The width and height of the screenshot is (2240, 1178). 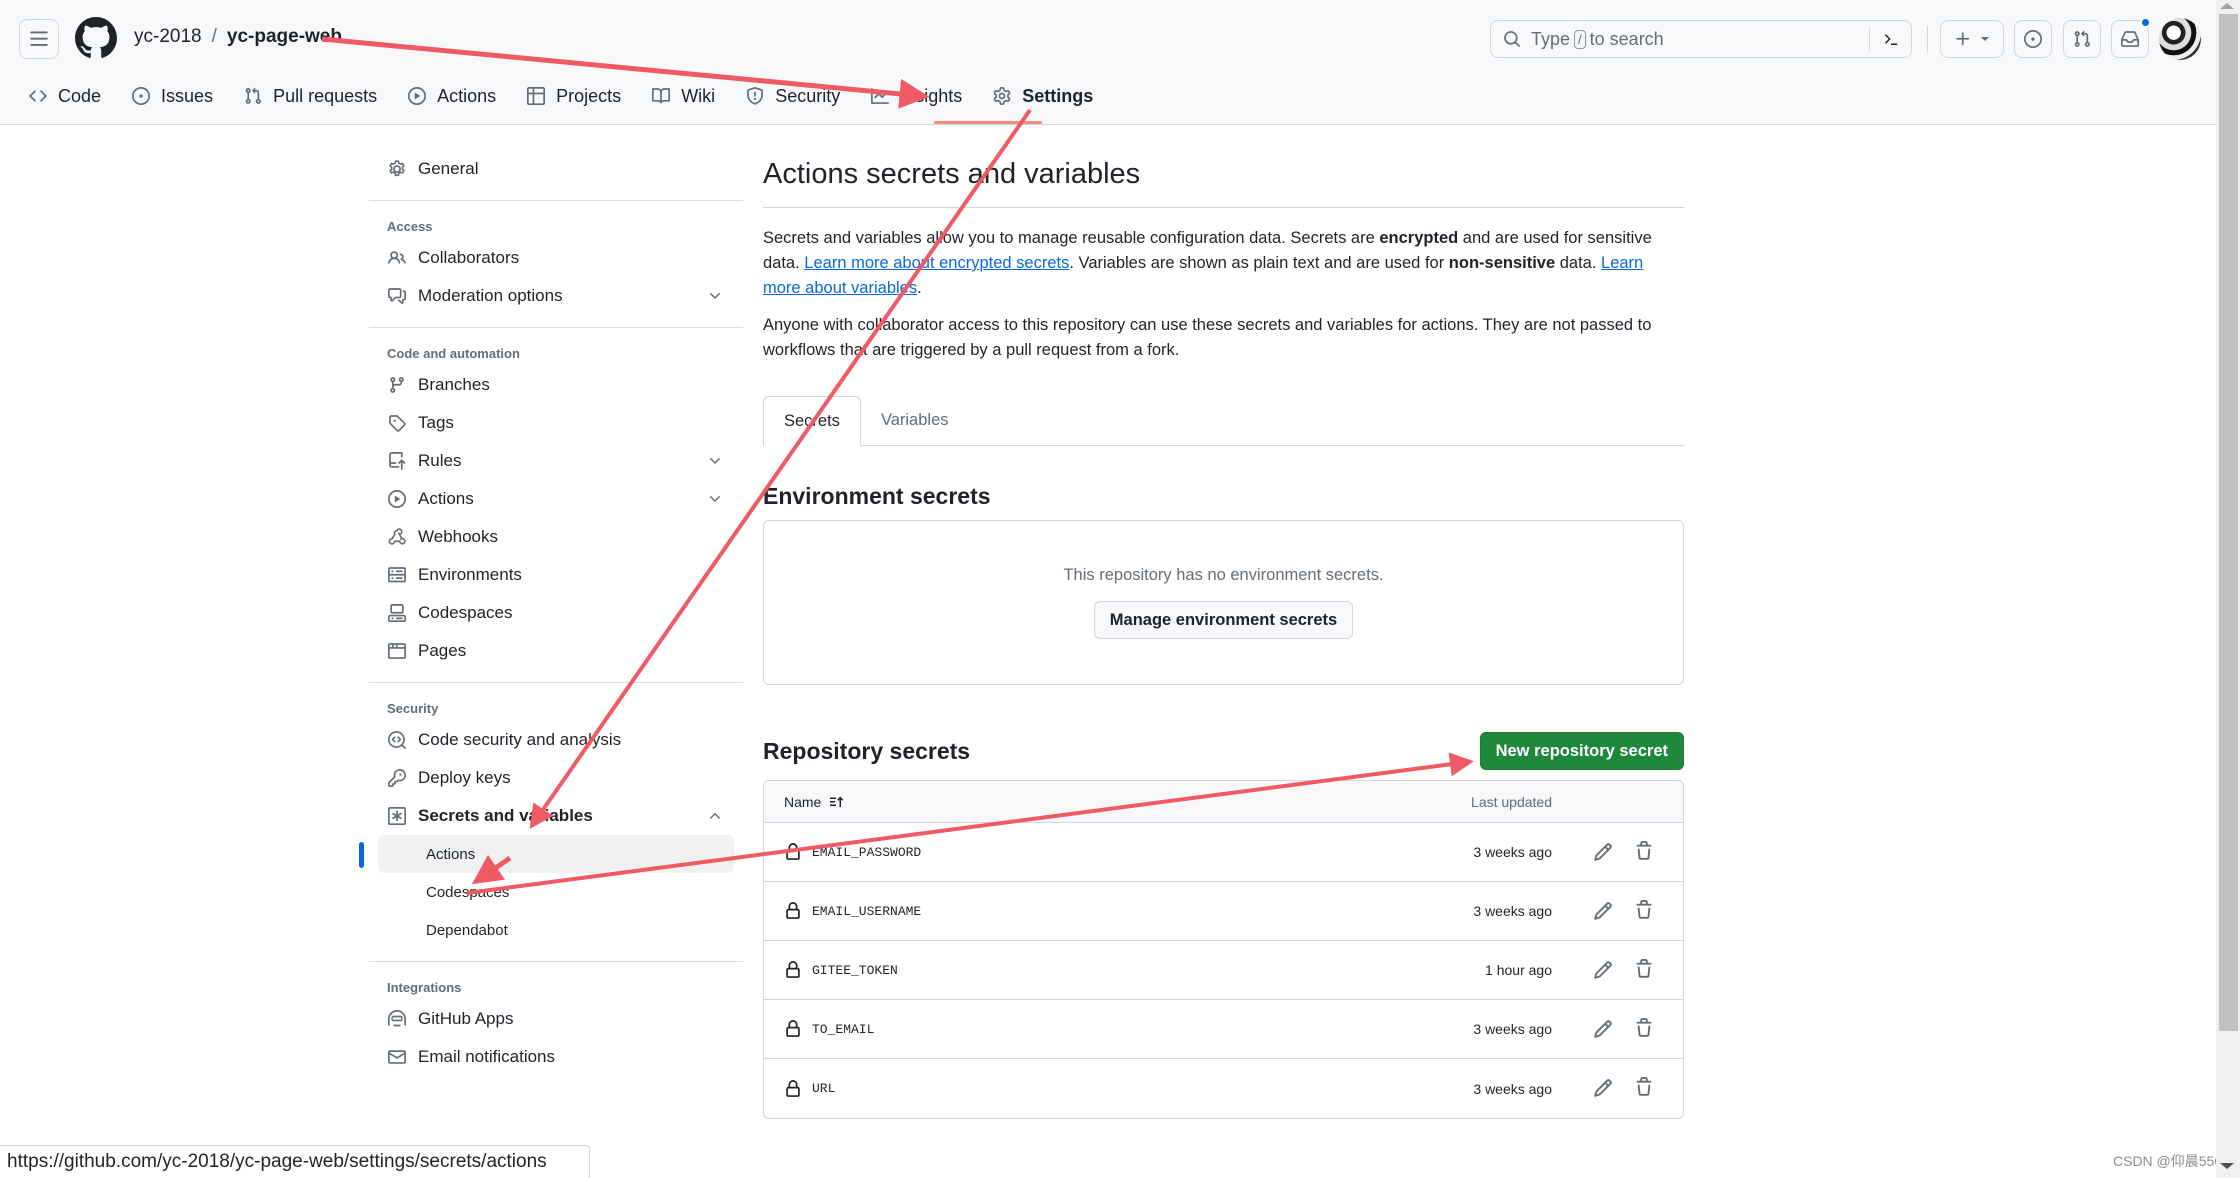 What do you see at coordinates (1578, 263) in the screenshot?
I see `intro-text: data.` at bounding box center [1578, 263].